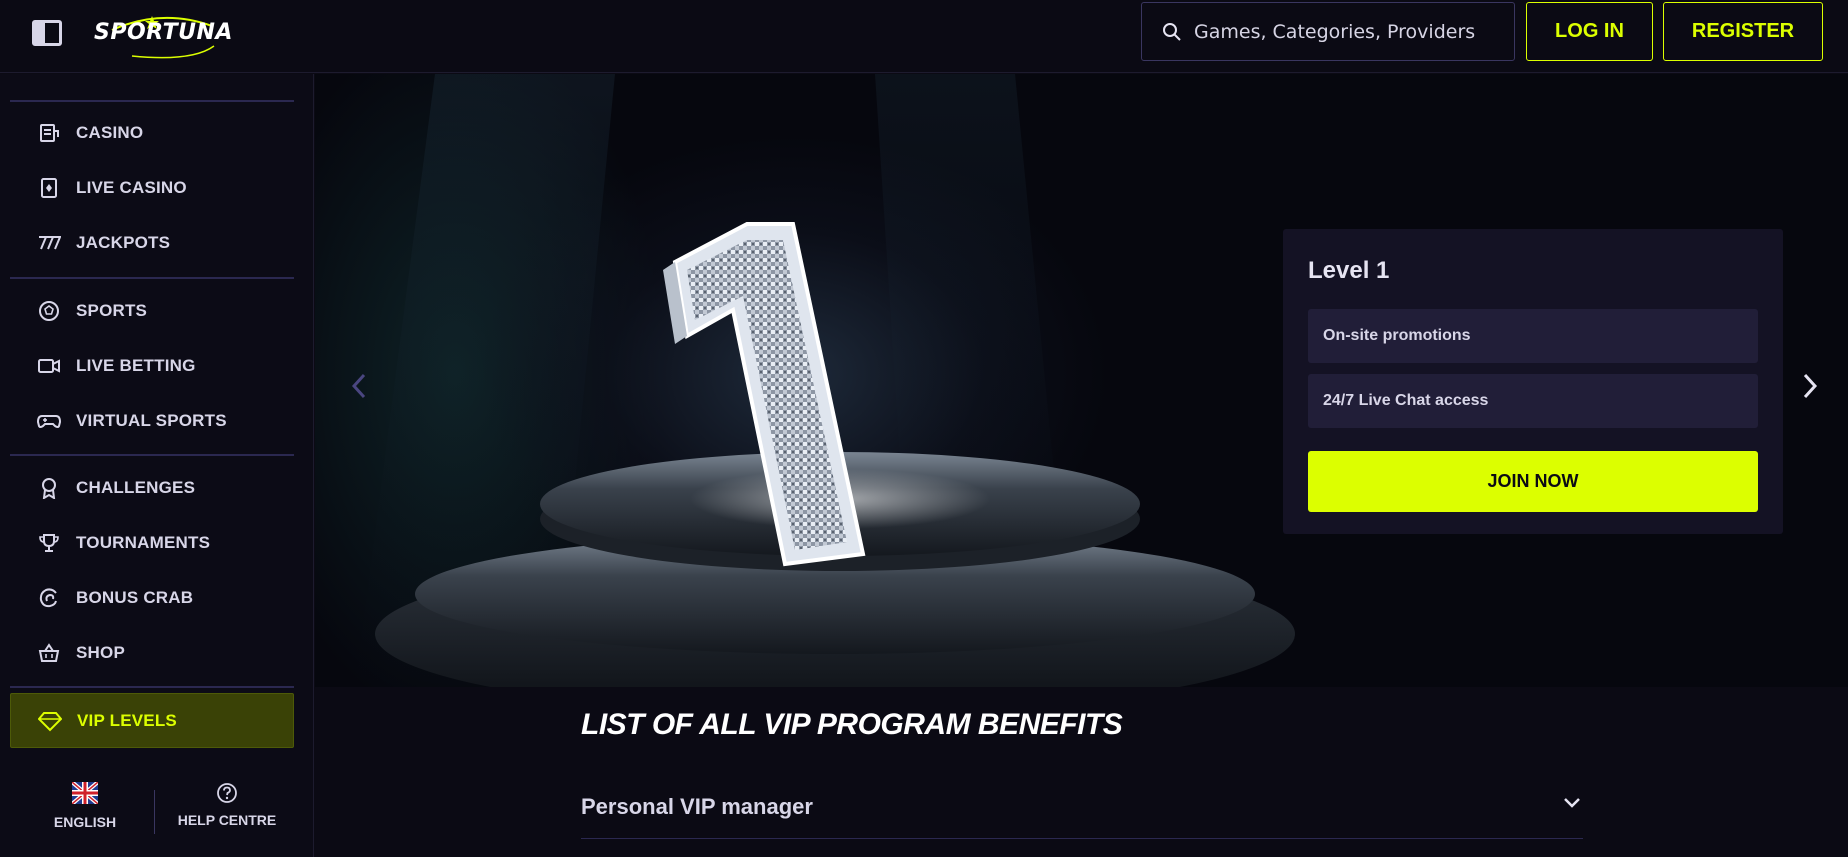 Image resolution: width=1848 pixels, height=857 pixels. What do you see at coordinates (697, 806) in the screenshot?
I see `accordion-label: Personal VIP manager` at bounding box center [697, 806].